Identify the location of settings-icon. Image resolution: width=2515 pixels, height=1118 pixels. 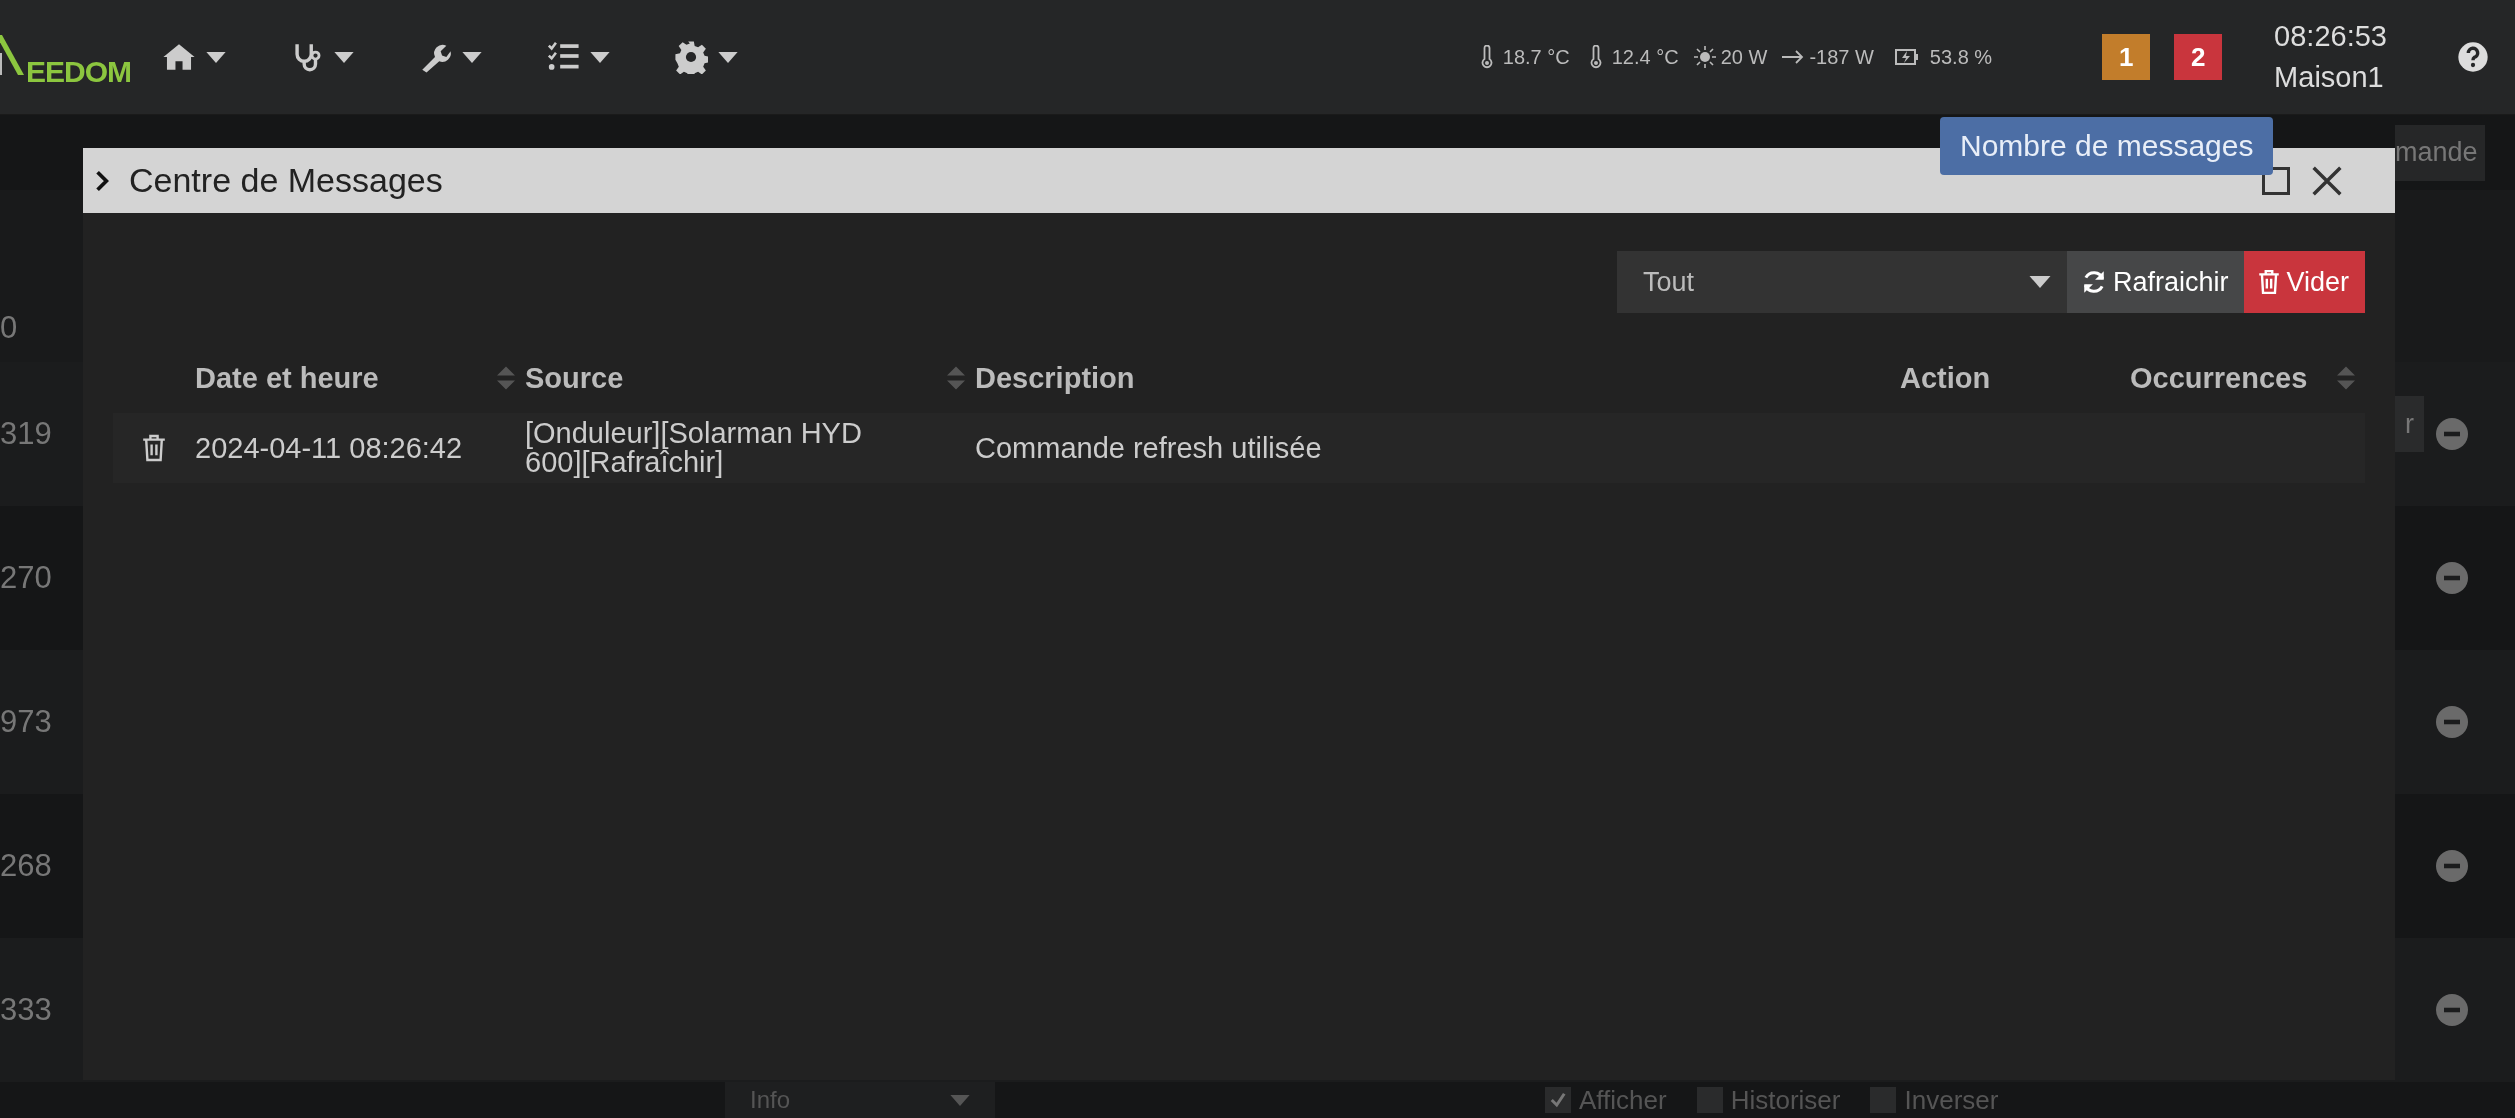
(691, 57).